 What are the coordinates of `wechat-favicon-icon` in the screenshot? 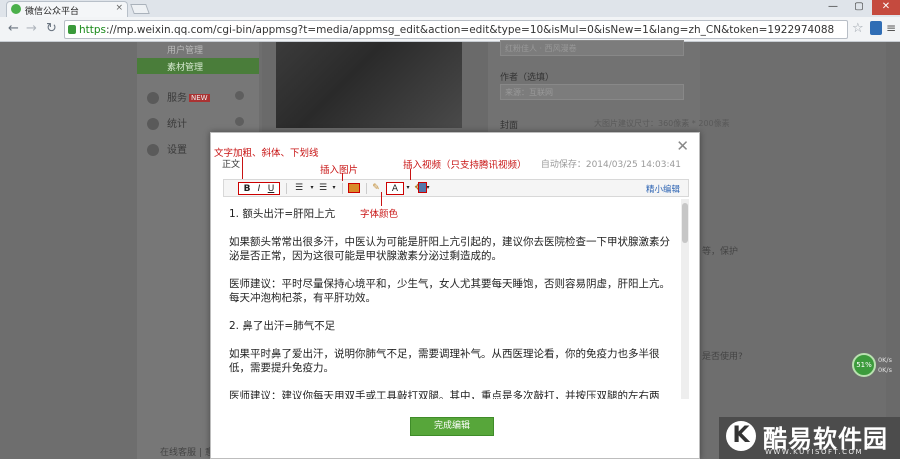 It's located at (16, 9).